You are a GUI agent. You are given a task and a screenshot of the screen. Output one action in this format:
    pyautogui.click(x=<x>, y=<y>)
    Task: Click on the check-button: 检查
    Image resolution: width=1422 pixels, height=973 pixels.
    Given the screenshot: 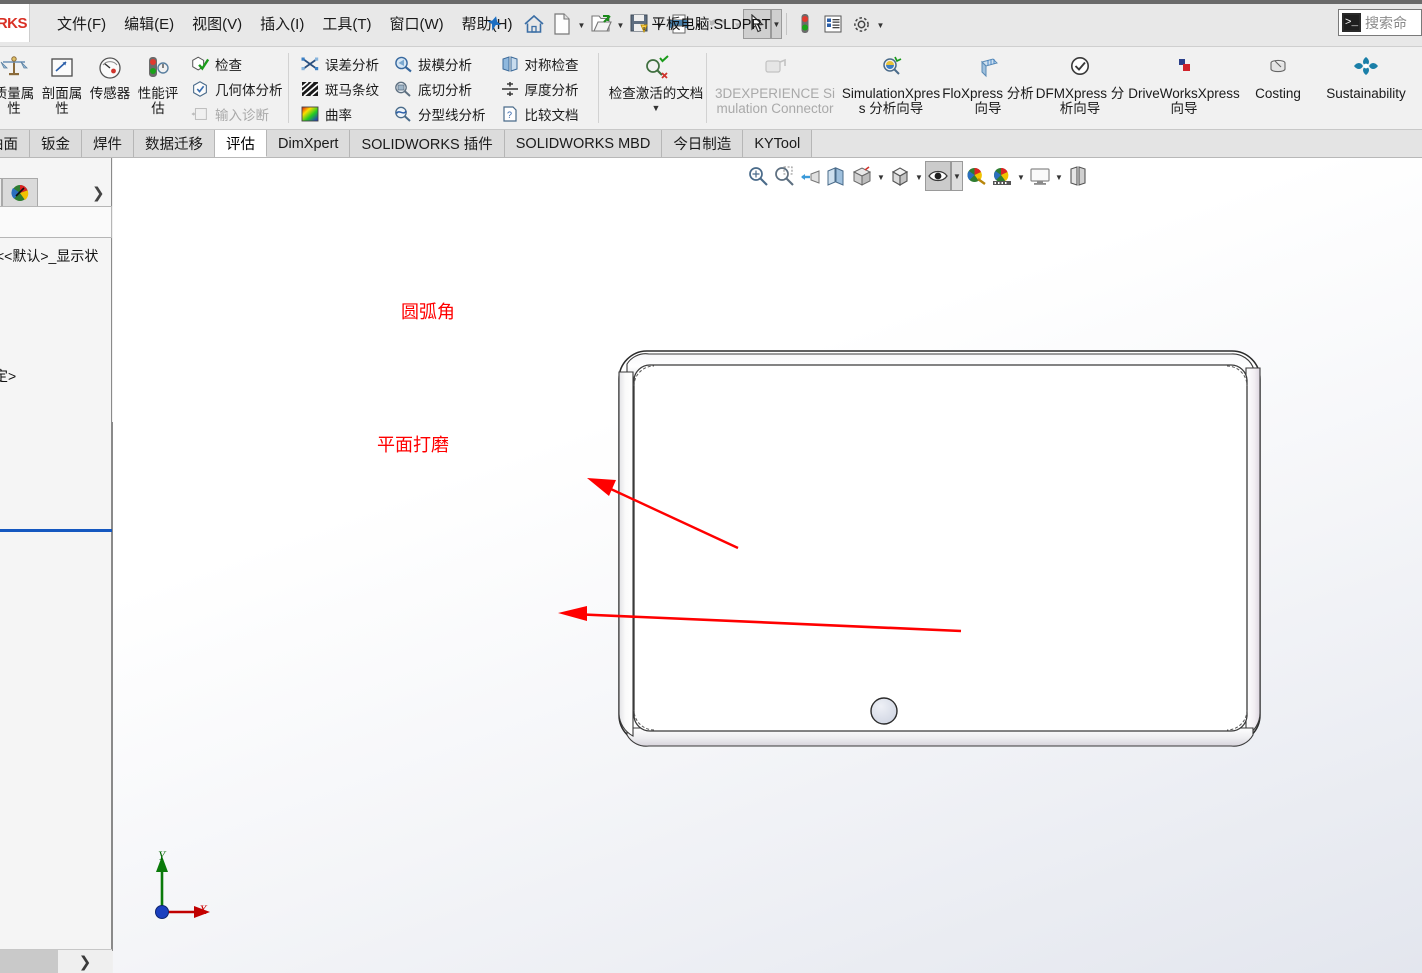 What is the action you would take?
    pyautogui.click(x=236, y=63)
    